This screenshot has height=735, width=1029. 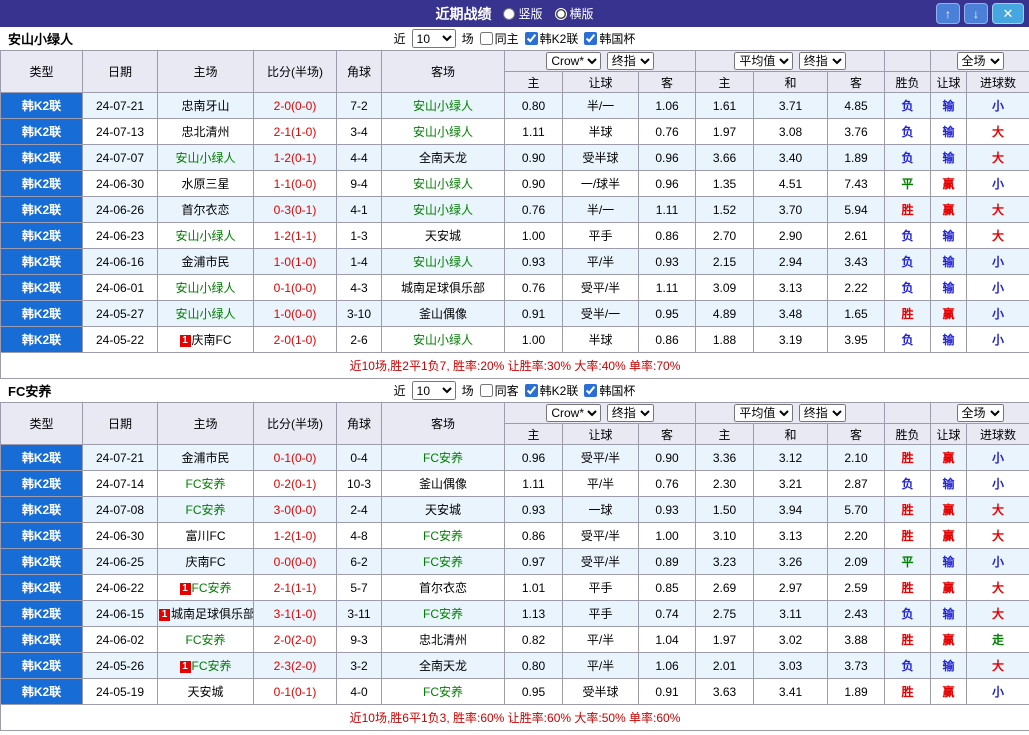 What do you see at coordinates (499, 38) in the screenshot?
I see `same-venue-option: 同主` at bounding box center [499, 38].